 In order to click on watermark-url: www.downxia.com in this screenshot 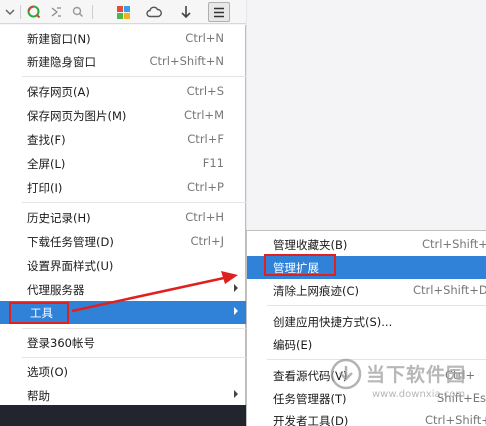, I will do `click(419, 394)`.